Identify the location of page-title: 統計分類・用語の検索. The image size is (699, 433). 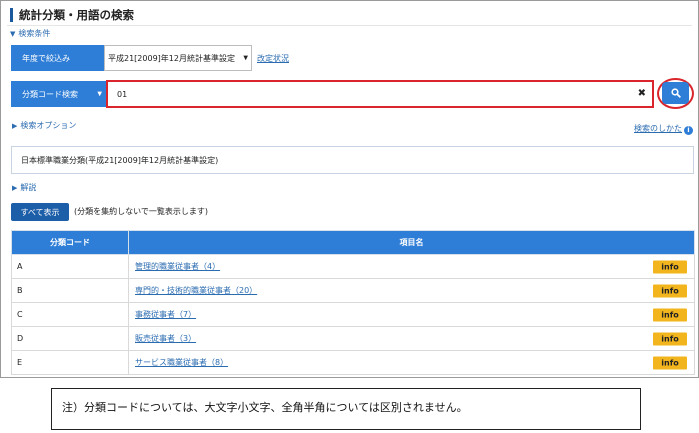
(72, 15).